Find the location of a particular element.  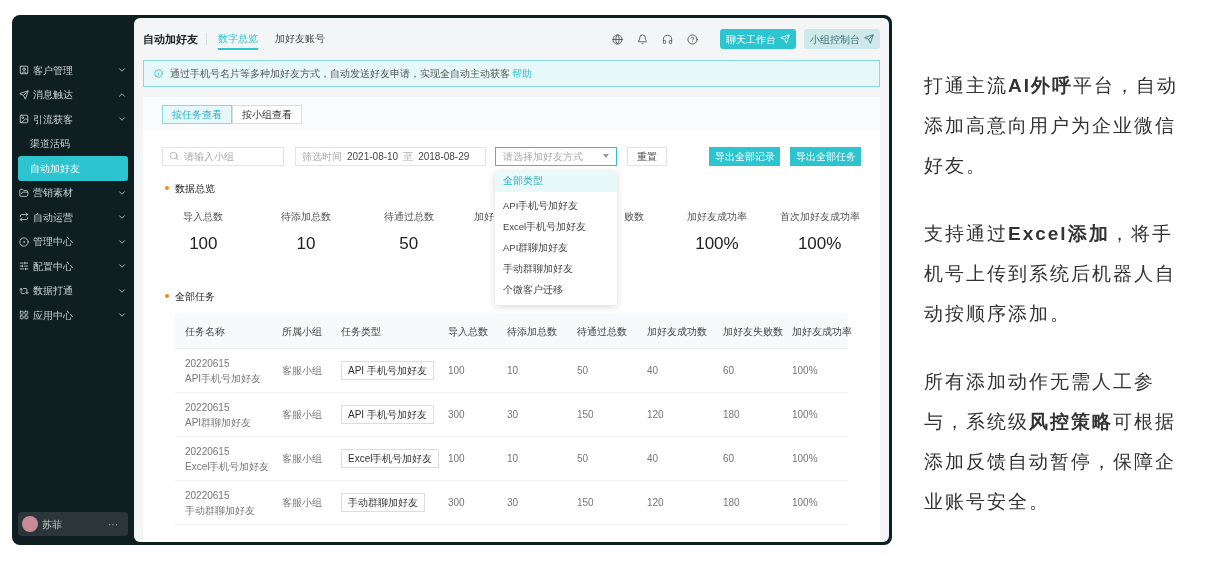

stat-label: 导入总数 is located at coordinates (203, 217).